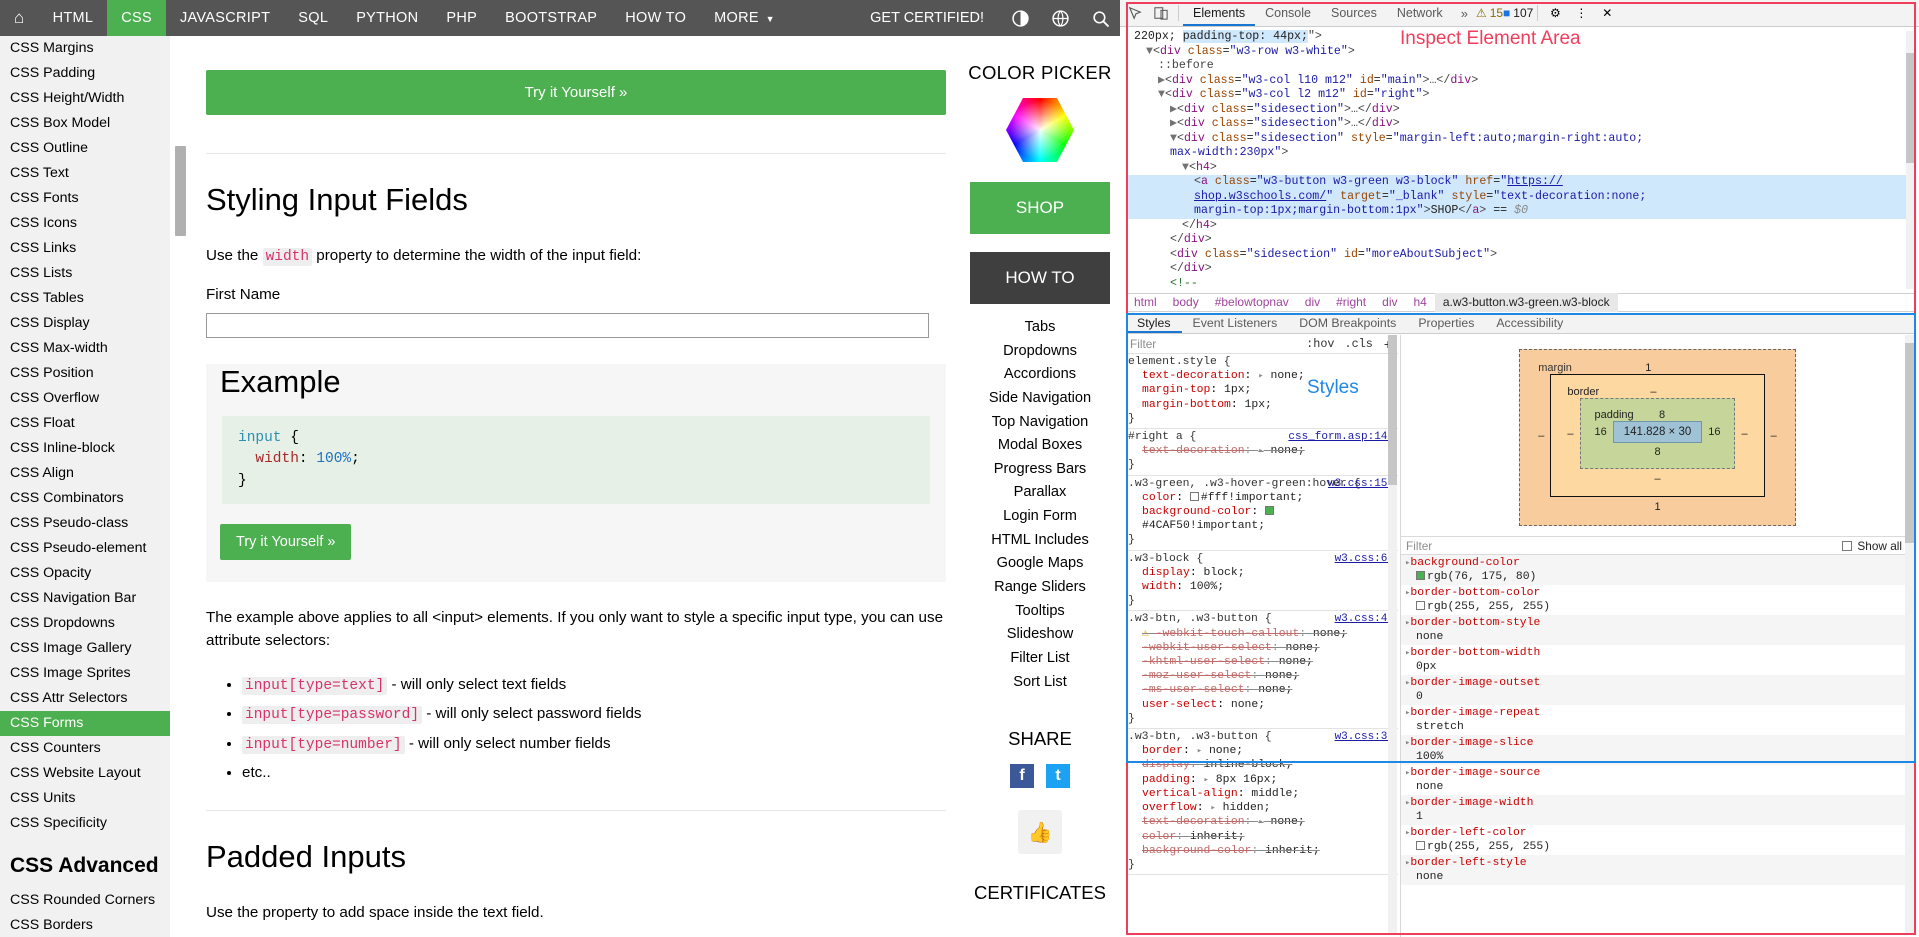 The height and width of the screenshot is (937, 1919). Describe the element at coordinates (1186, 302) in the screenshot. I see `breadcrumb-item: body` at that location.